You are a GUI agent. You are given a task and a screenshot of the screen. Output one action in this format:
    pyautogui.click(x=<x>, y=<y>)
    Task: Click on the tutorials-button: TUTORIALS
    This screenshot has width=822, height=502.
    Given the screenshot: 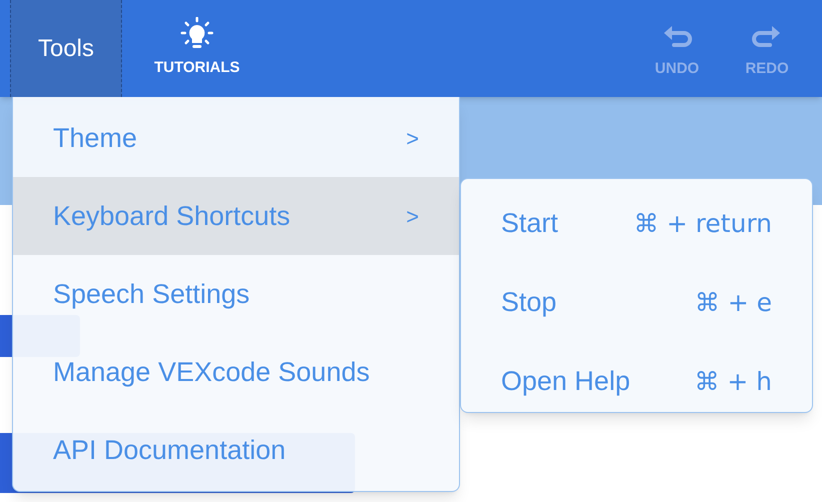 What is the action you would take?
    pyautogui.click(x=197, y=48)
    